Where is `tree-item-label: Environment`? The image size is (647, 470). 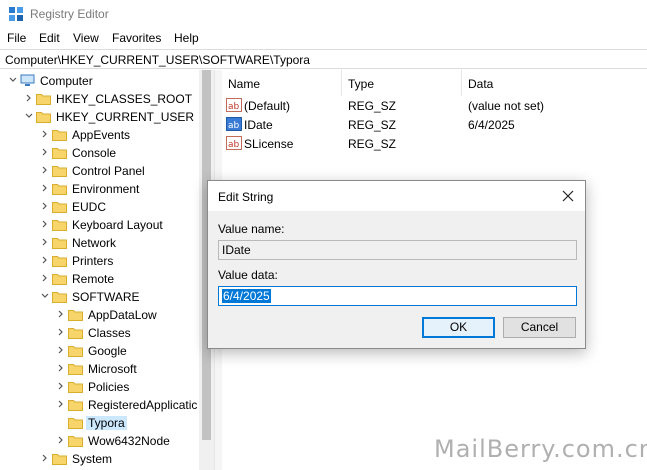 tree-item-label: Environment is located at coordinates (106, 189).